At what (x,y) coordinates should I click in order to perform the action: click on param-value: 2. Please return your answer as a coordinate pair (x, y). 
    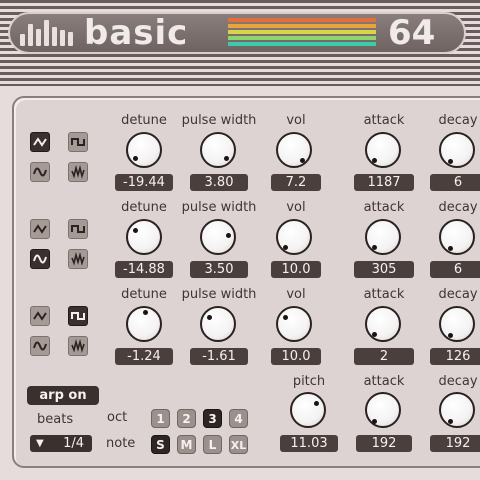
    Looking at the image, I should click on (384, 356).